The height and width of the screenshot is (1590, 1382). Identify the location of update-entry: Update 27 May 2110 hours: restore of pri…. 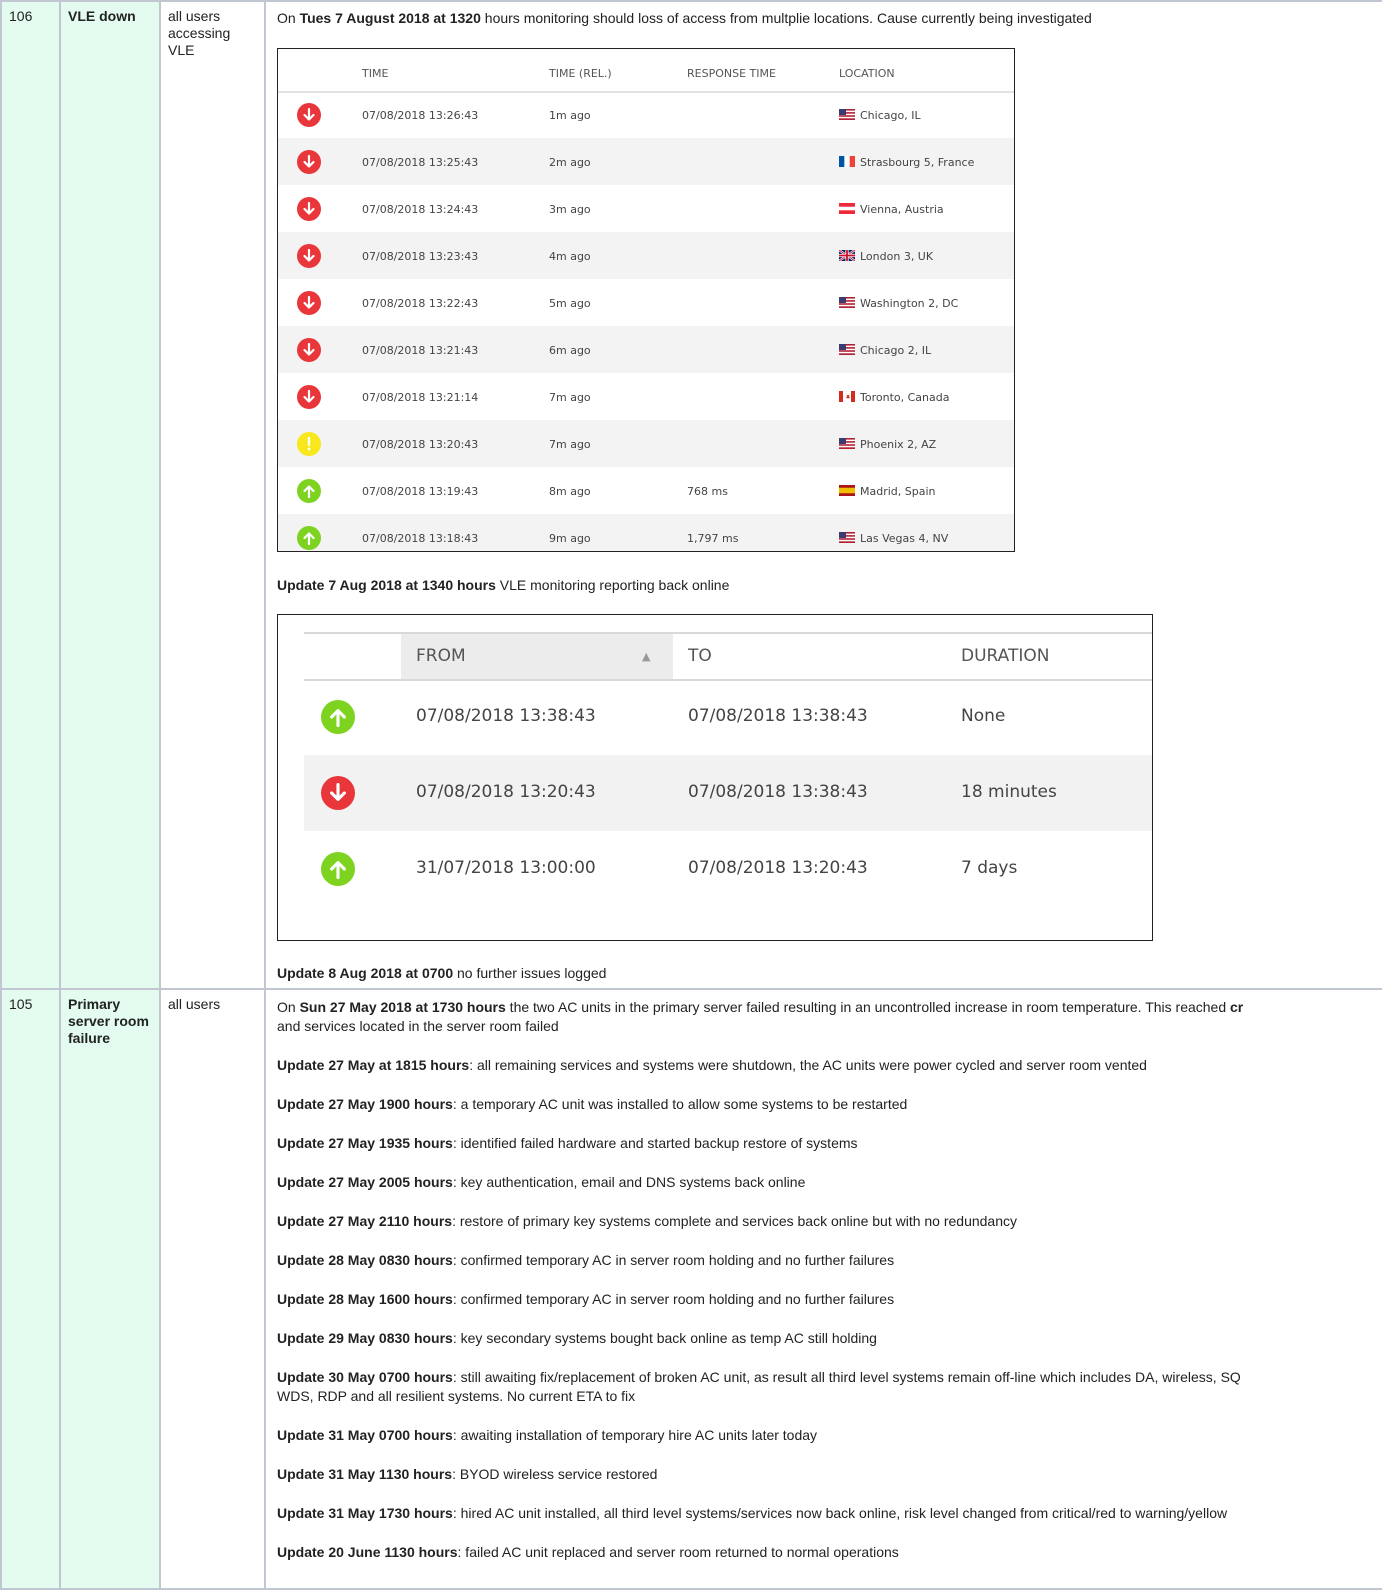
(829, 1221).